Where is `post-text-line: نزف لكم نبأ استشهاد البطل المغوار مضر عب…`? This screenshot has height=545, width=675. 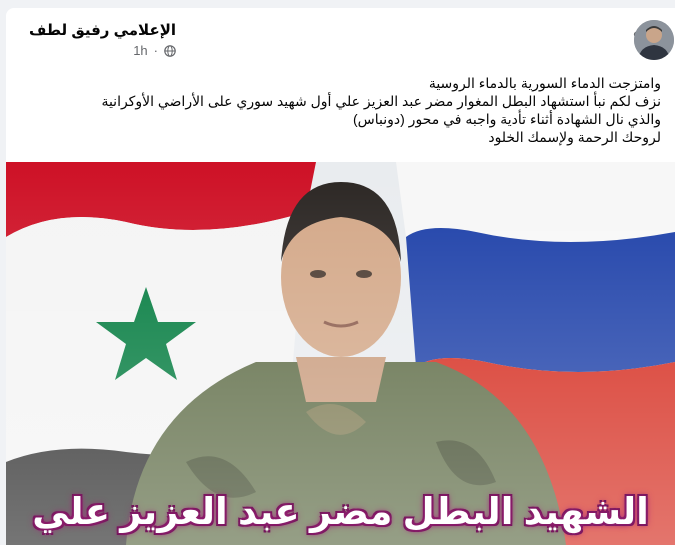 post-text-line: نزف لكم نبأ استشهاد البطل المغوار مضر عب… is located at coordinates (381, 101).